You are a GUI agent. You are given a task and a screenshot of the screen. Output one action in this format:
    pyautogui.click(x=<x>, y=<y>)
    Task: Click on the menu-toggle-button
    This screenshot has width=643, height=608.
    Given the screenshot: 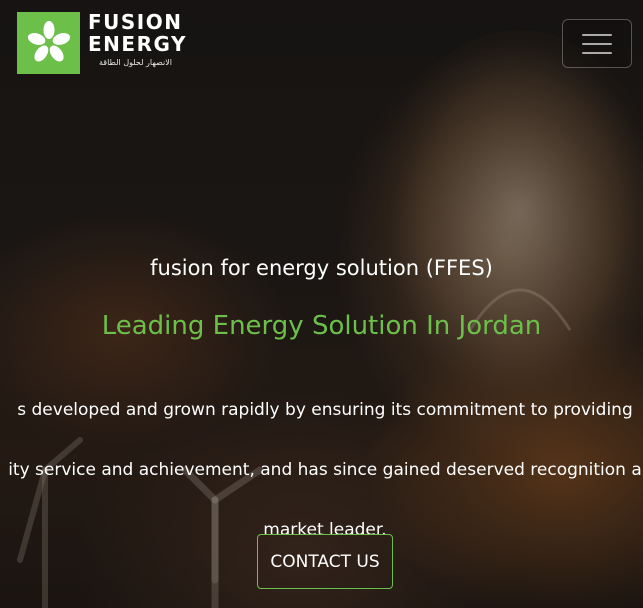 What is the action you would take?
    pyautogui.click(x=597, y=43)
    